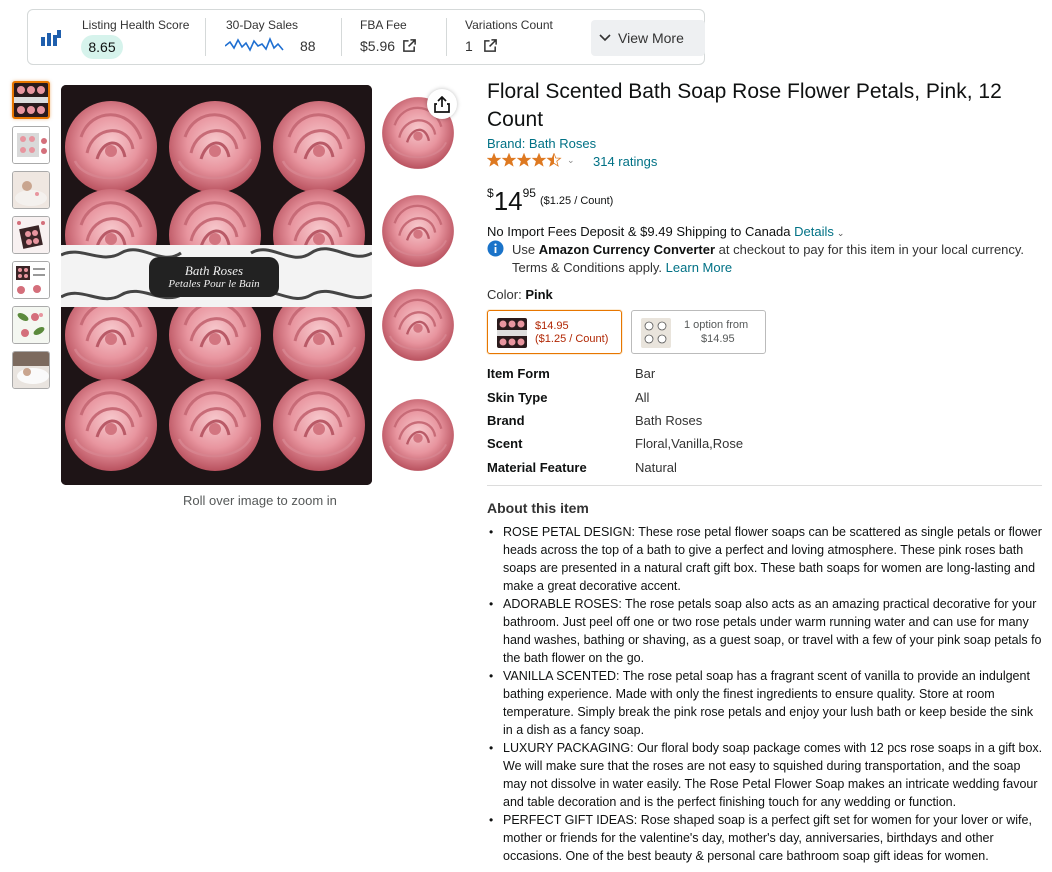 Image resolution: width=1052 pixels, height=872 pixels. What do you see at coordinates (814, 231) in the screenshot?
I see `shipping-details-link: Details` at bounding box center [814, 231].